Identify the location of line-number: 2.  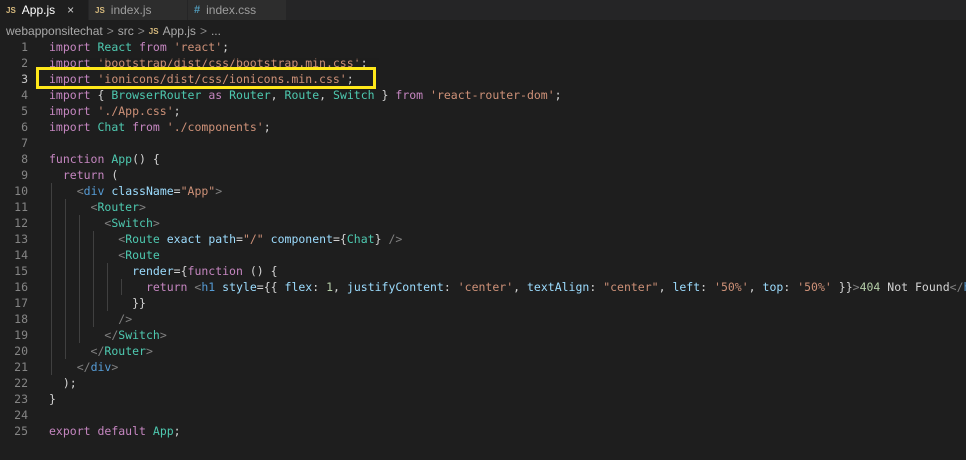
(24, 63).